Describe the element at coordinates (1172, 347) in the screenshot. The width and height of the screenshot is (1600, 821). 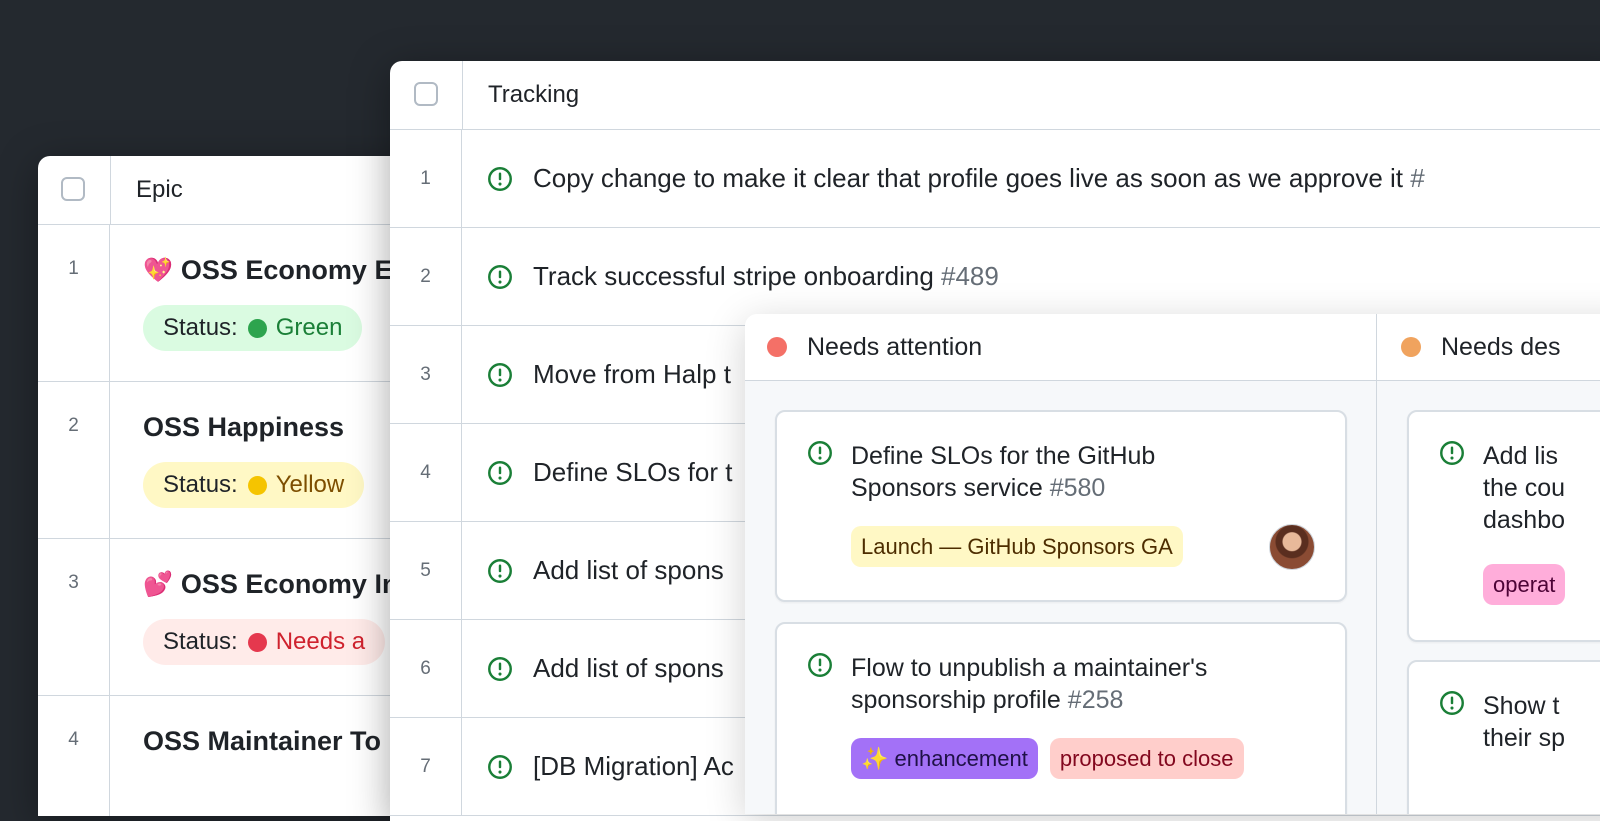
I see `board-header: Needs attention Needs des` at that location.